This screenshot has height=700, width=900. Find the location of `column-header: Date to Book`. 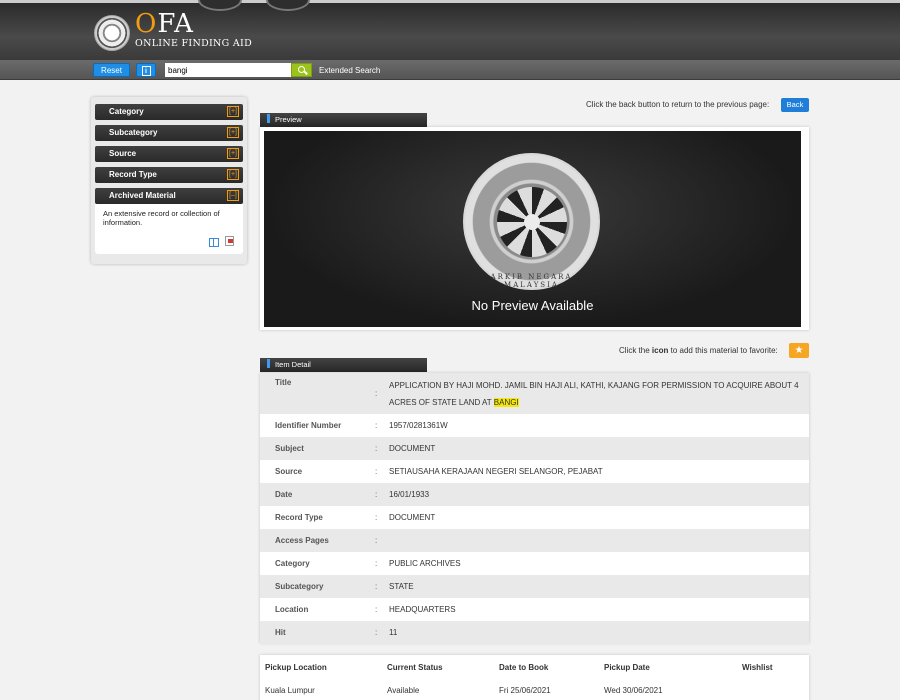

column-header: Date to Book is located at coordinates (524, 667).